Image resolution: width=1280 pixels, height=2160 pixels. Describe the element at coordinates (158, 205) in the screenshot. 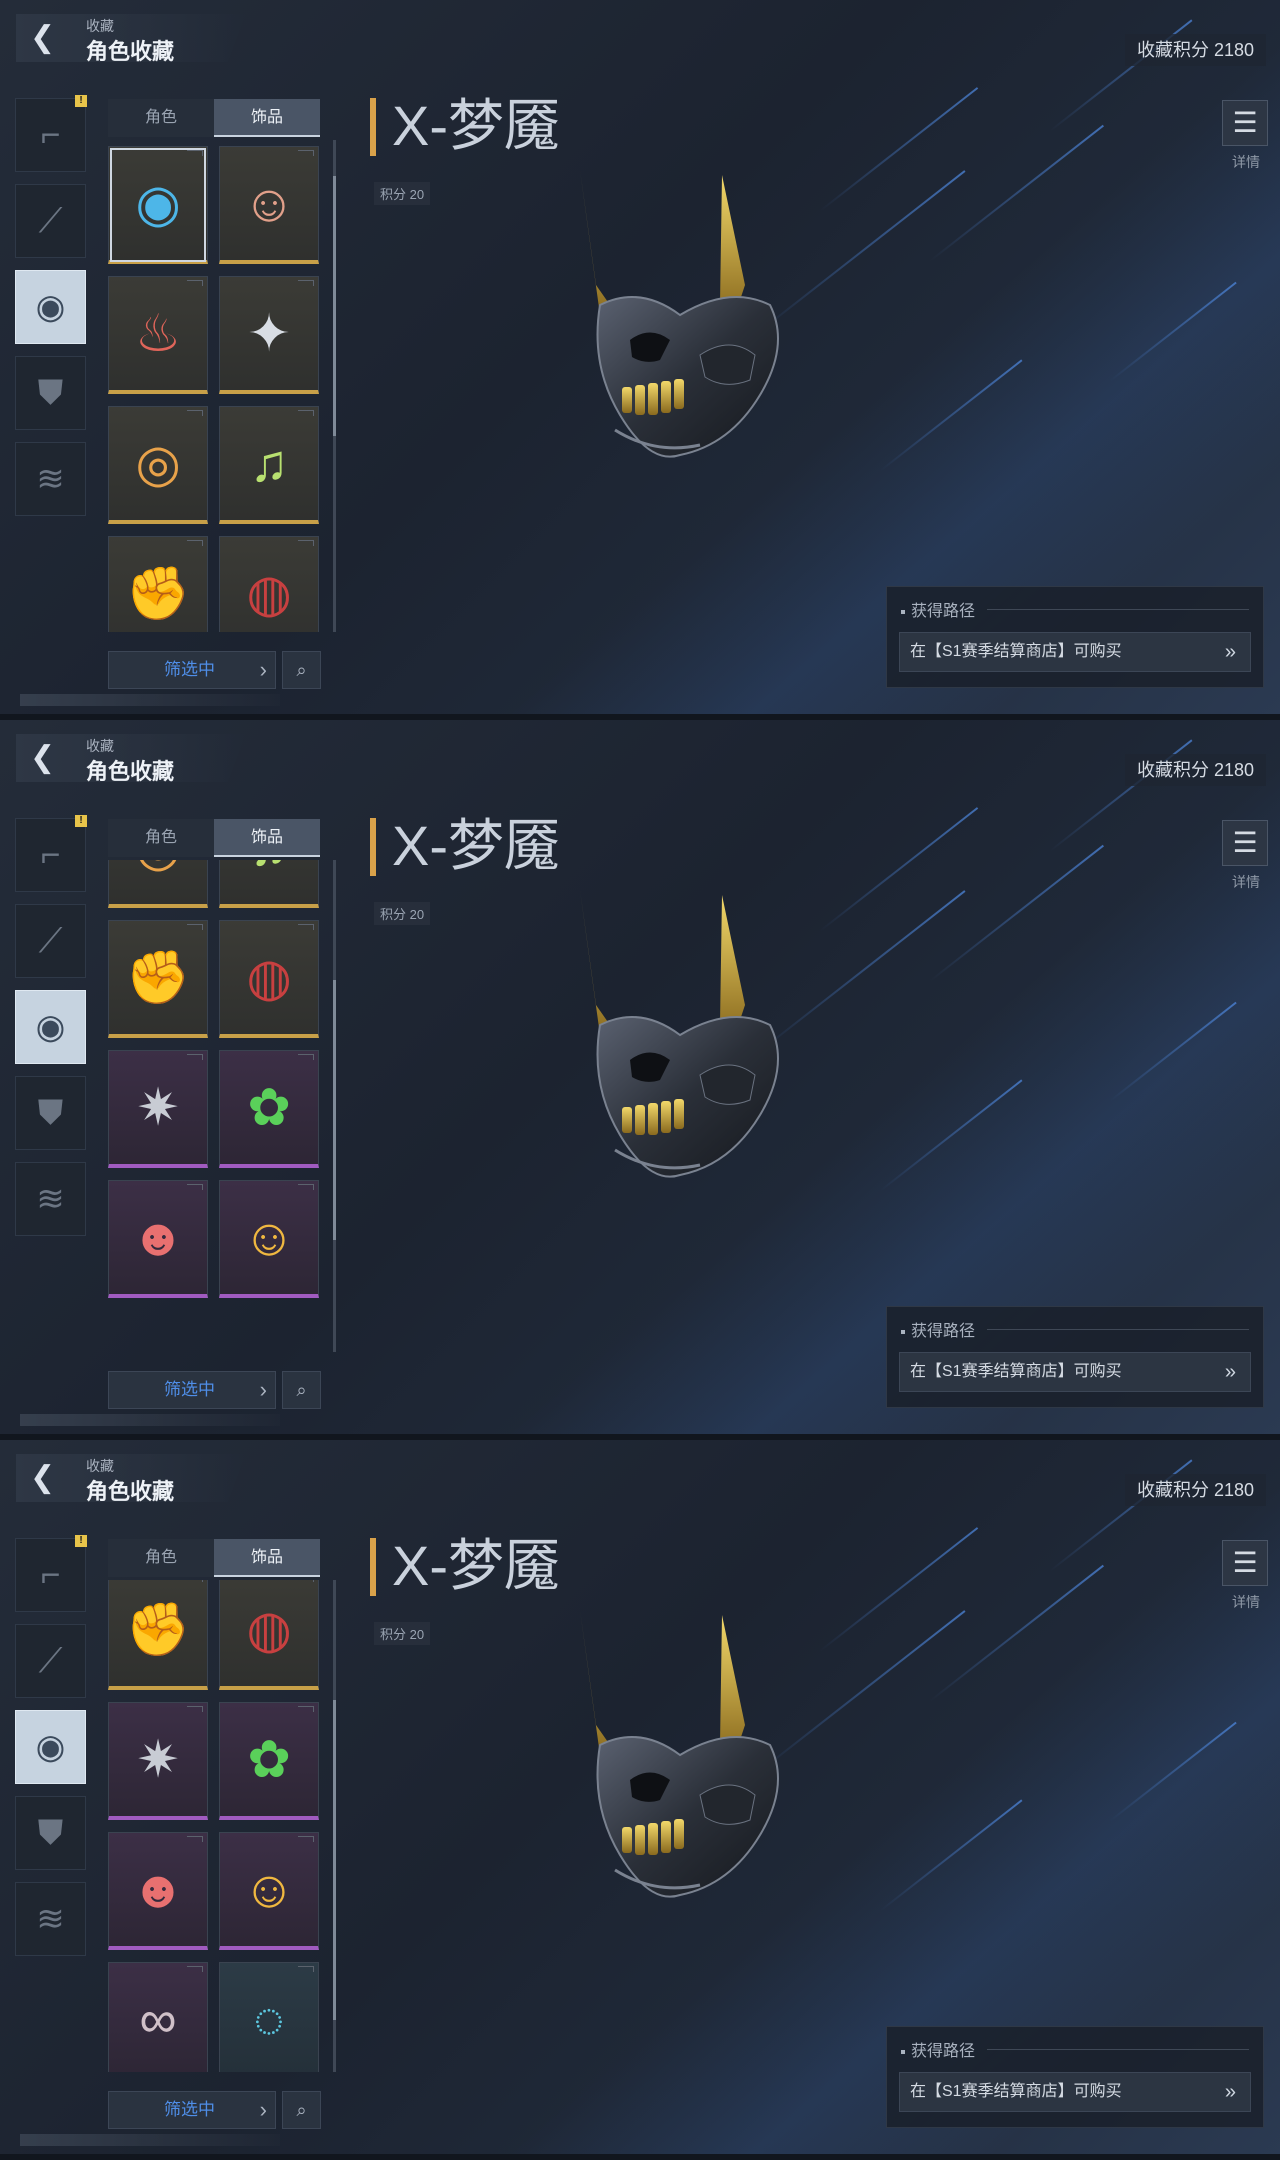

I see `item-tile: ◉` at that location.